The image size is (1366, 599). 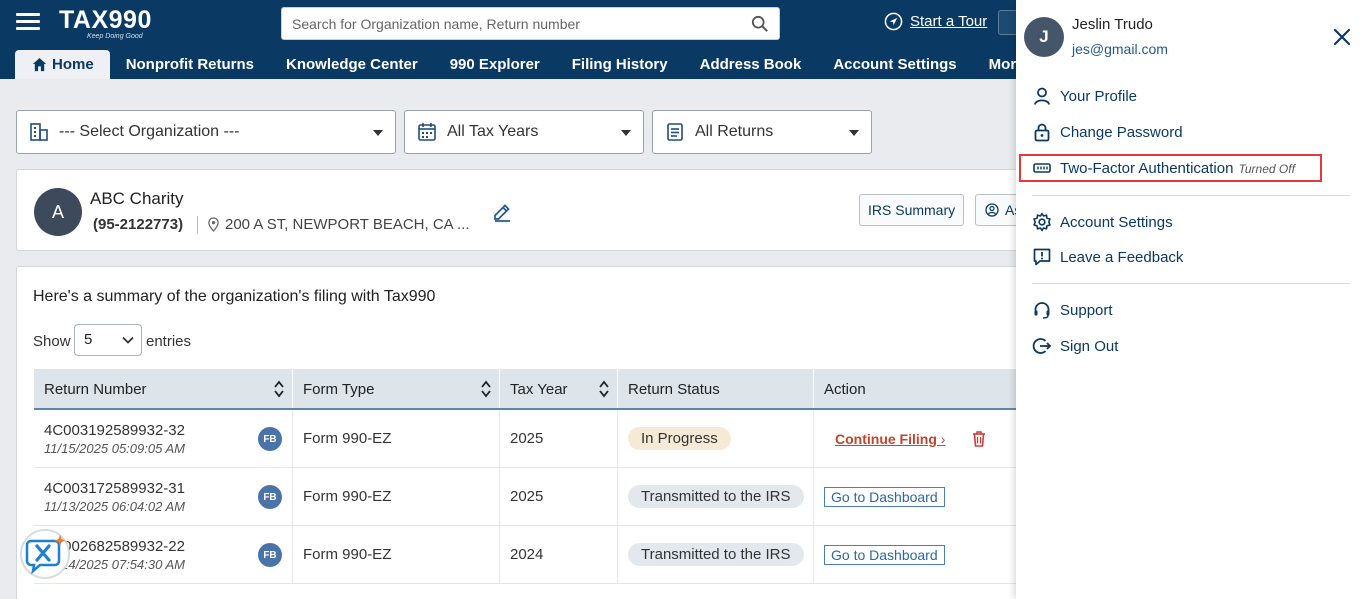 What do you see at coordinates (893, 21) in the screenshot?
I see `navigation-arrow-icon` at bounding box center [893, 21].